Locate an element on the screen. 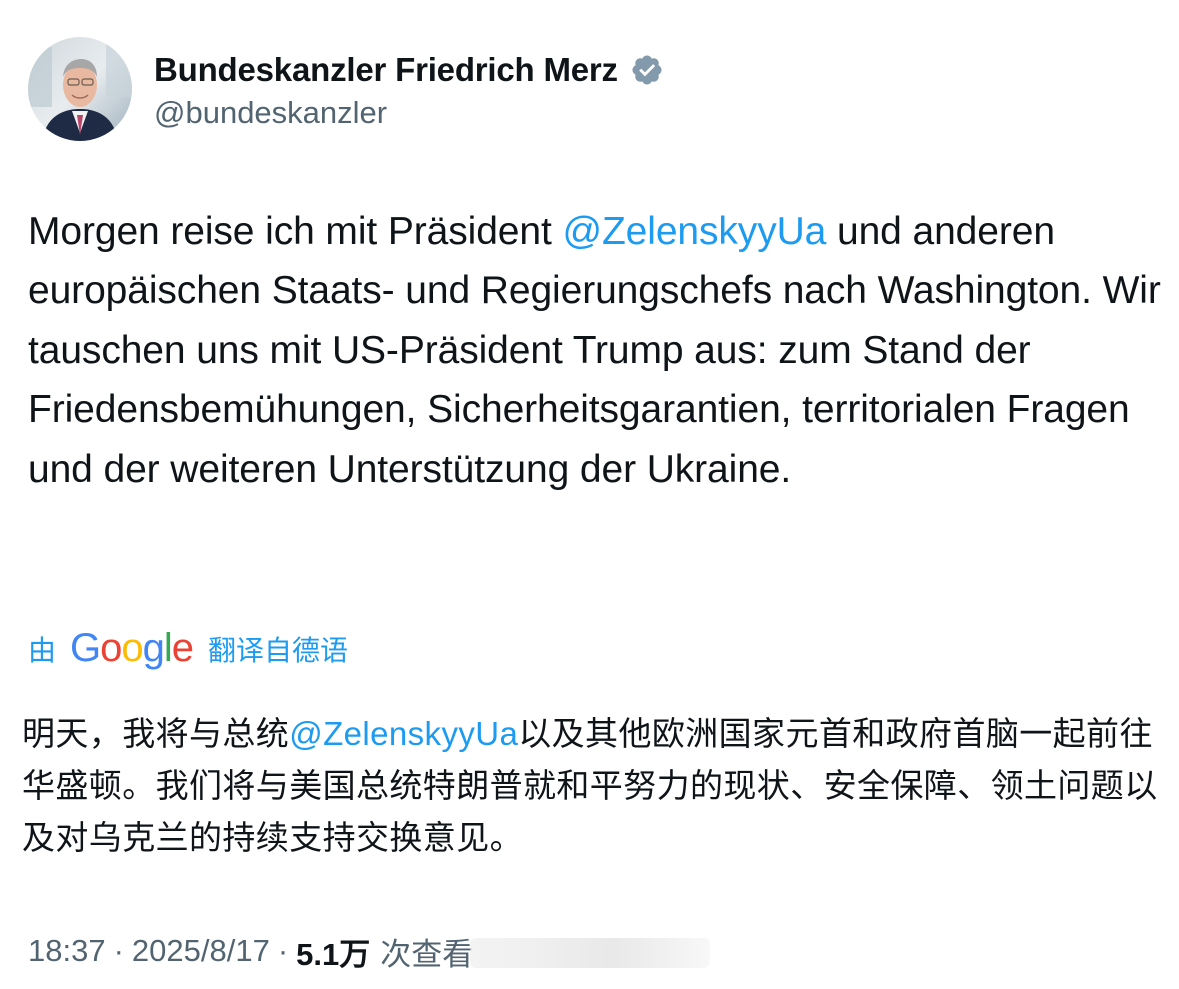 The width and height of the screenshot is (1179, 989). views-count: 5.1万 is located at coordinates (333, 951).